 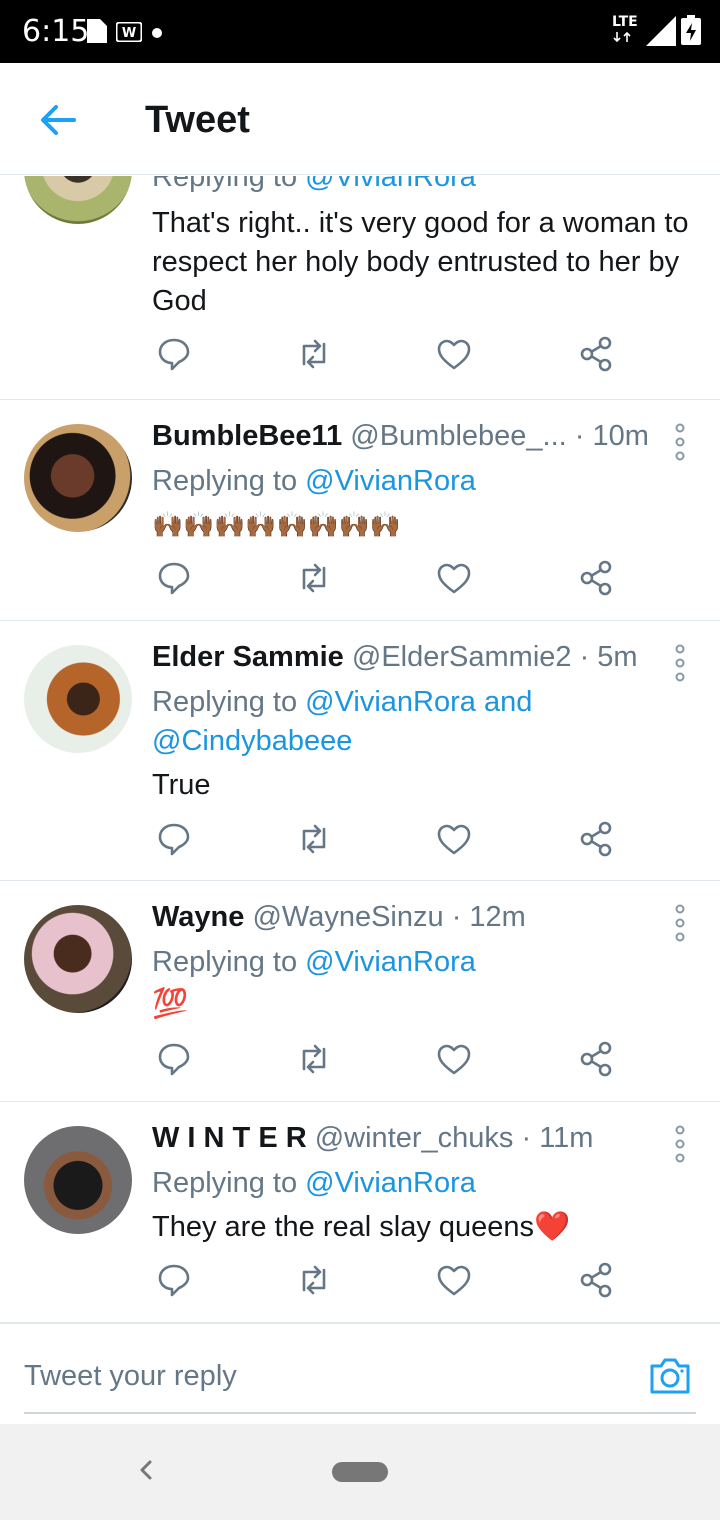 I want to click on w-notification-icon: W, so click(x=129, y=32).